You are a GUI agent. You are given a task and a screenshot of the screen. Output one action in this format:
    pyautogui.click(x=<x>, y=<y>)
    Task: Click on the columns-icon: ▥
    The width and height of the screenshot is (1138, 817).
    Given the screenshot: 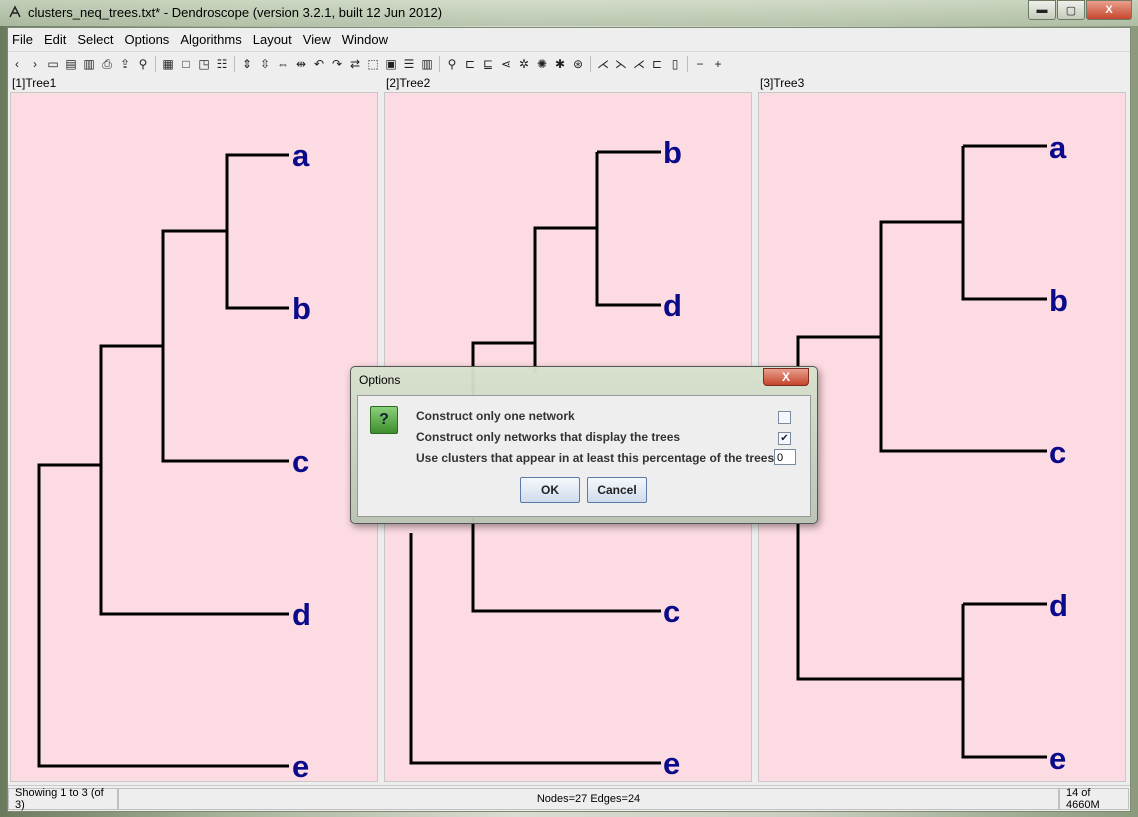 What is the action you would take?
    pyautogui.click(x=427, y=64)
    